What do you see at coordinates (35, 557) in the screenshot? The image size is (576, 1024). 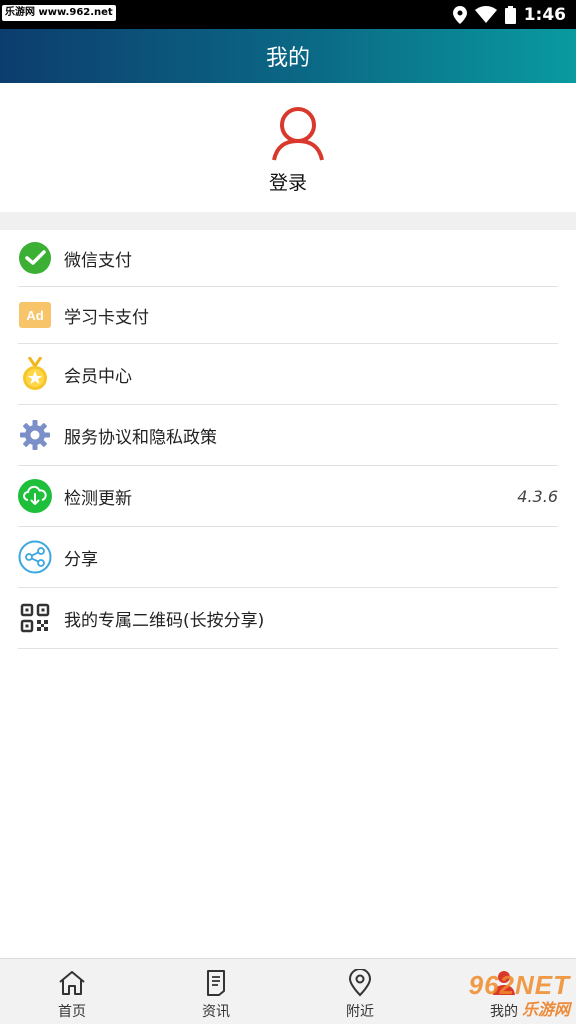 I see `share-icon` at bounding box center [35, 557].